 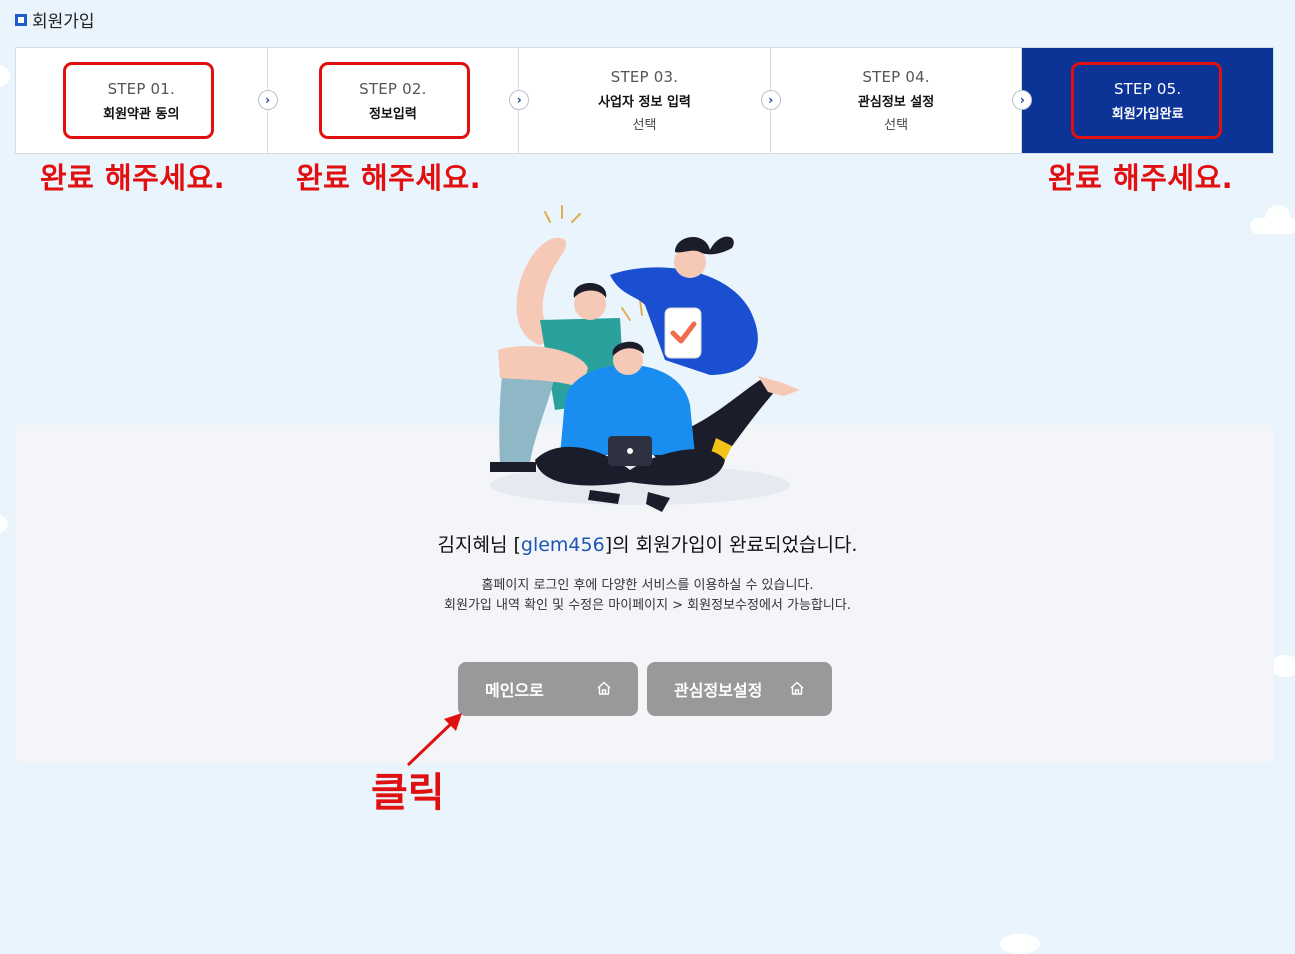 I want to click on page-header: 회원가입, so click(x=55, y=19).